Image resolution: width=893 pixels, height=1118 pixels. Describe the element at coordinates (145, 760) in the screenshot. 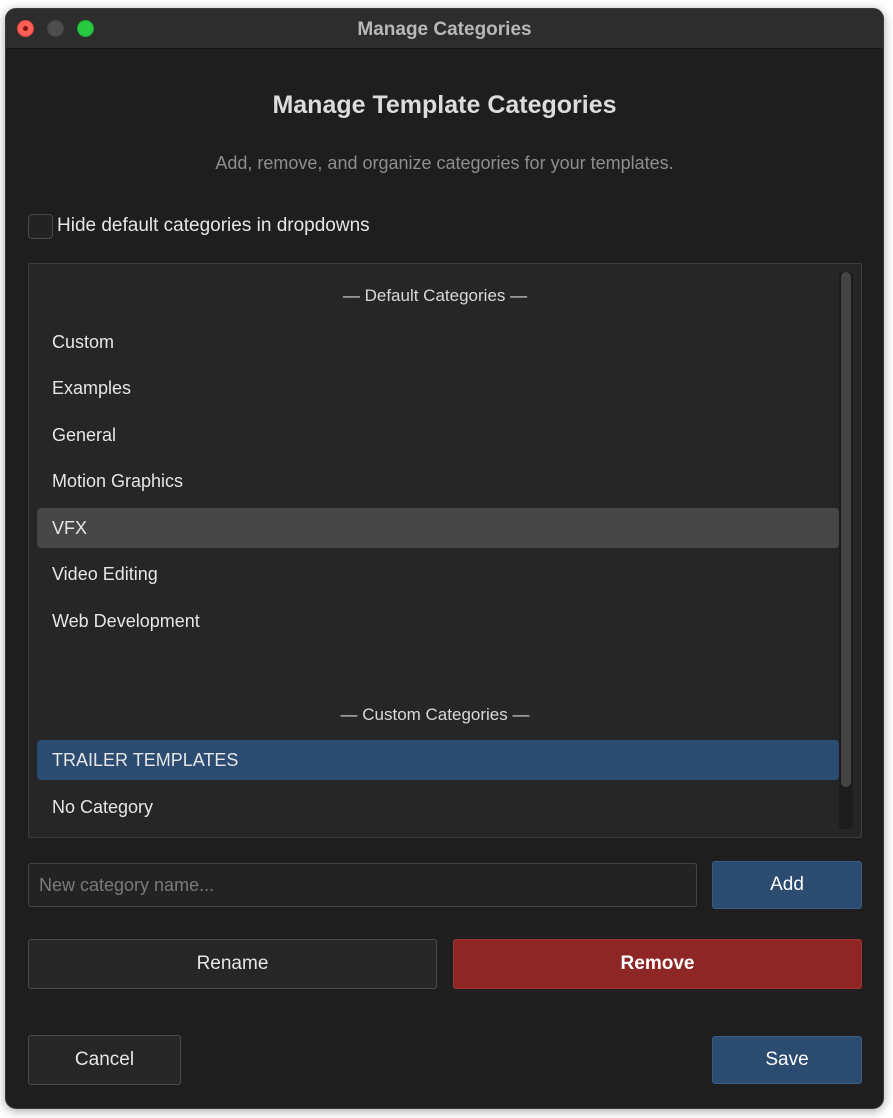

I see `list-item-label: TRAILER TEMPLATES` at that location.